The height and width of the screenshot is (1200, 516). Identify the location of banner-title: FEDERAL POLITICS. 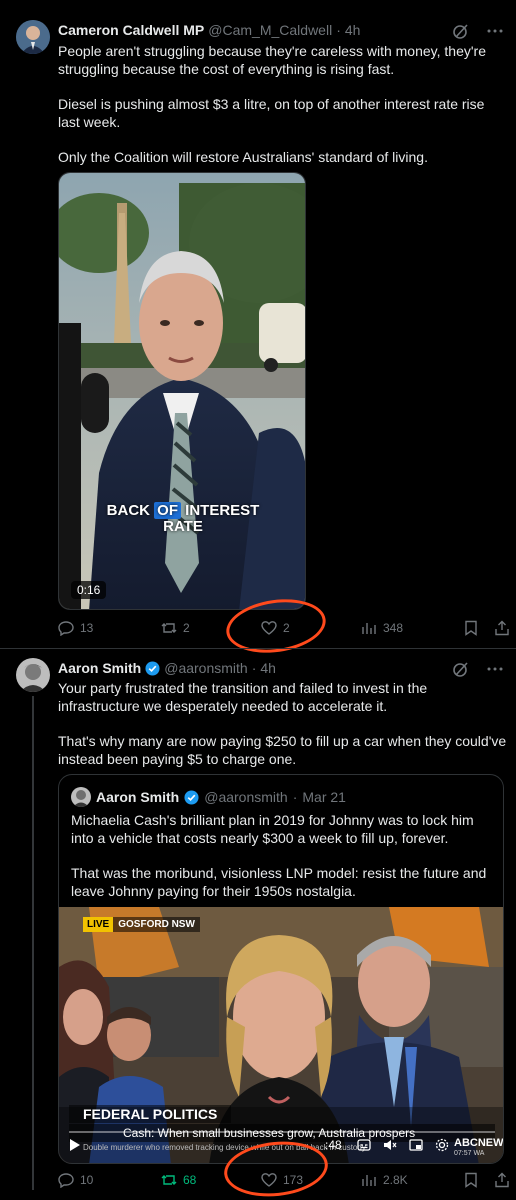
(150, 1114).